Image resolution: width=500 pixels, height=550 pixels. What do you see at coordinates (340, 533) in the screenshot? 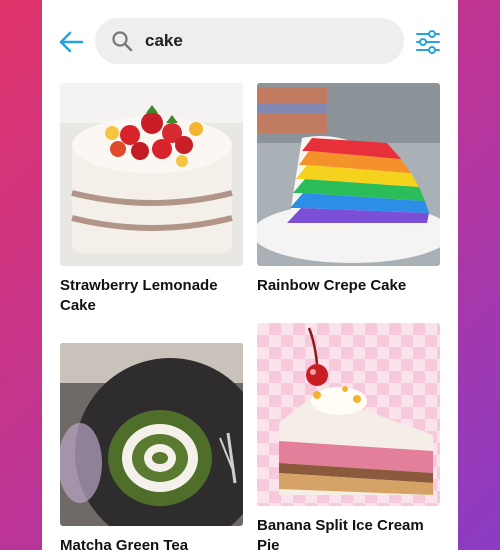
I see `recipe-title: Banana Split Ice Cream Pie` at bounding box center [340, 533].